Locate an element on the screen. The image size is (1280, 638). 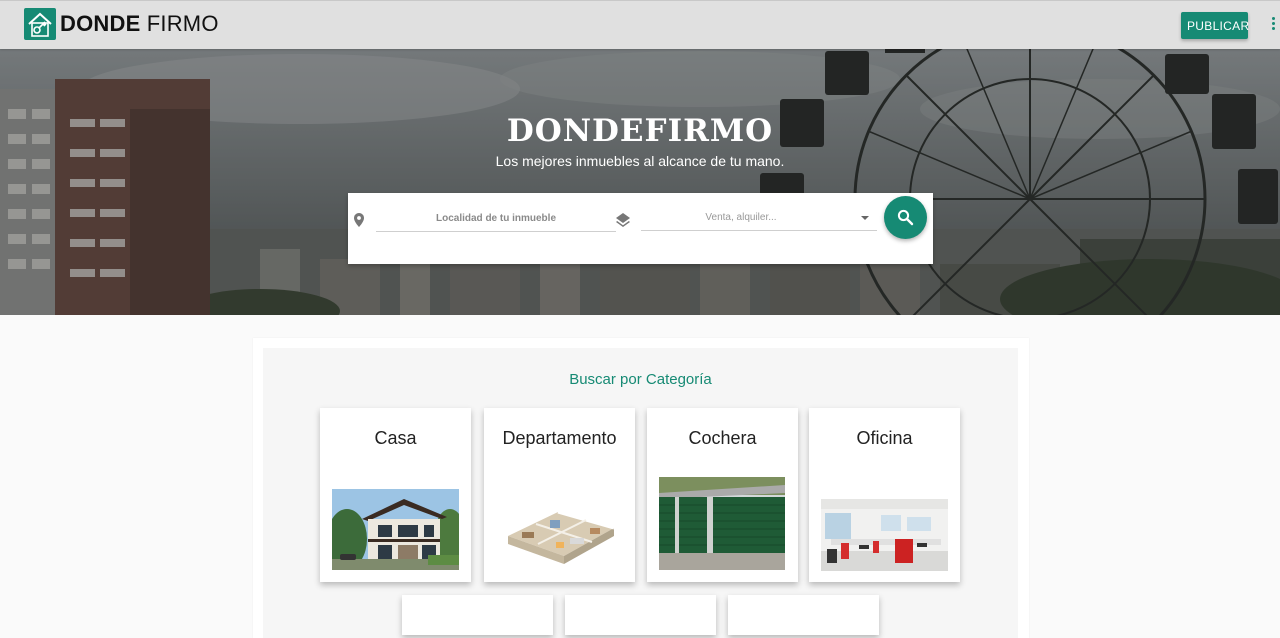
brand-logo: DONDE FIRMO is located at coordinates (121, 24).